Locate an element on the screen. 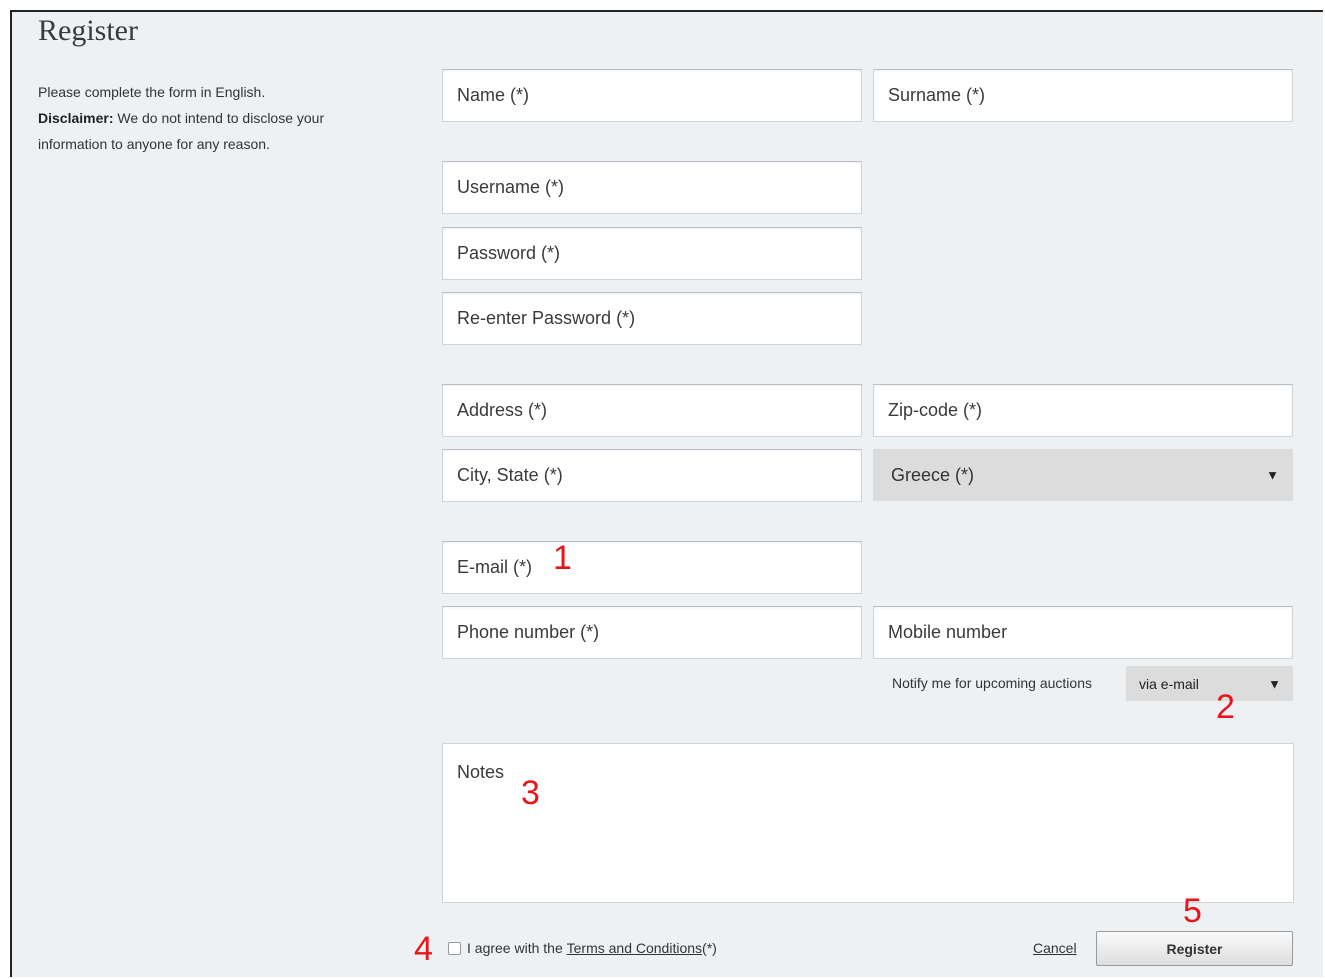 The width and height of the screenshot is (1325, 979). notify-select: via e-mail ▼ is located at coordinates (1209, 683).